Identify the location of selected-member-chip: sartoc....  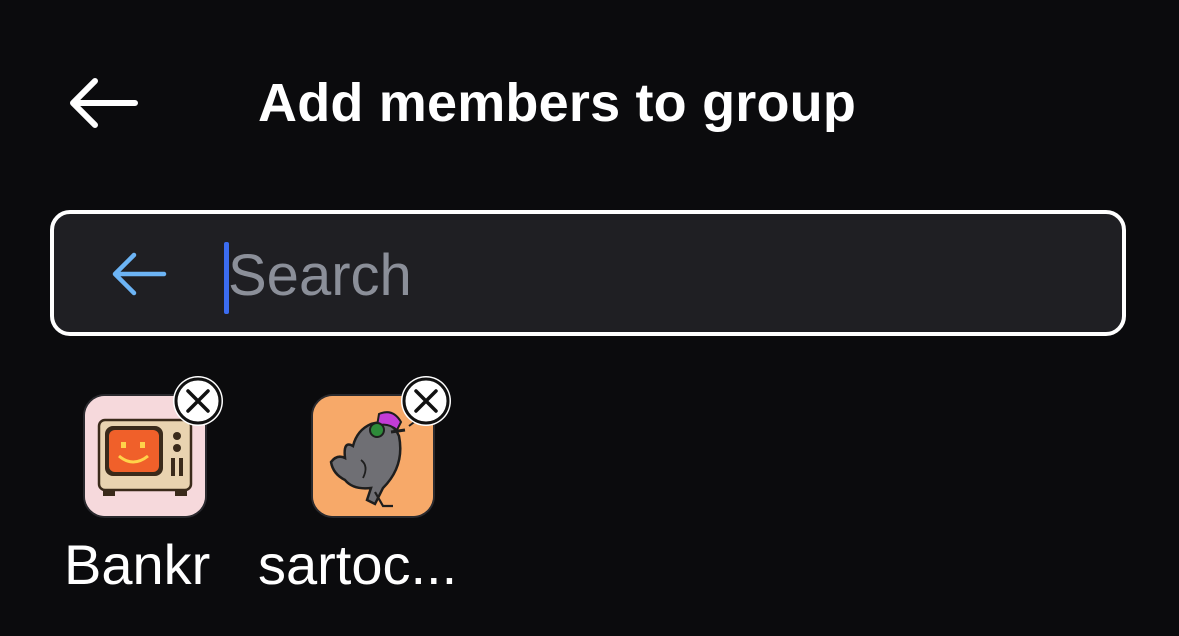
(397, 493).